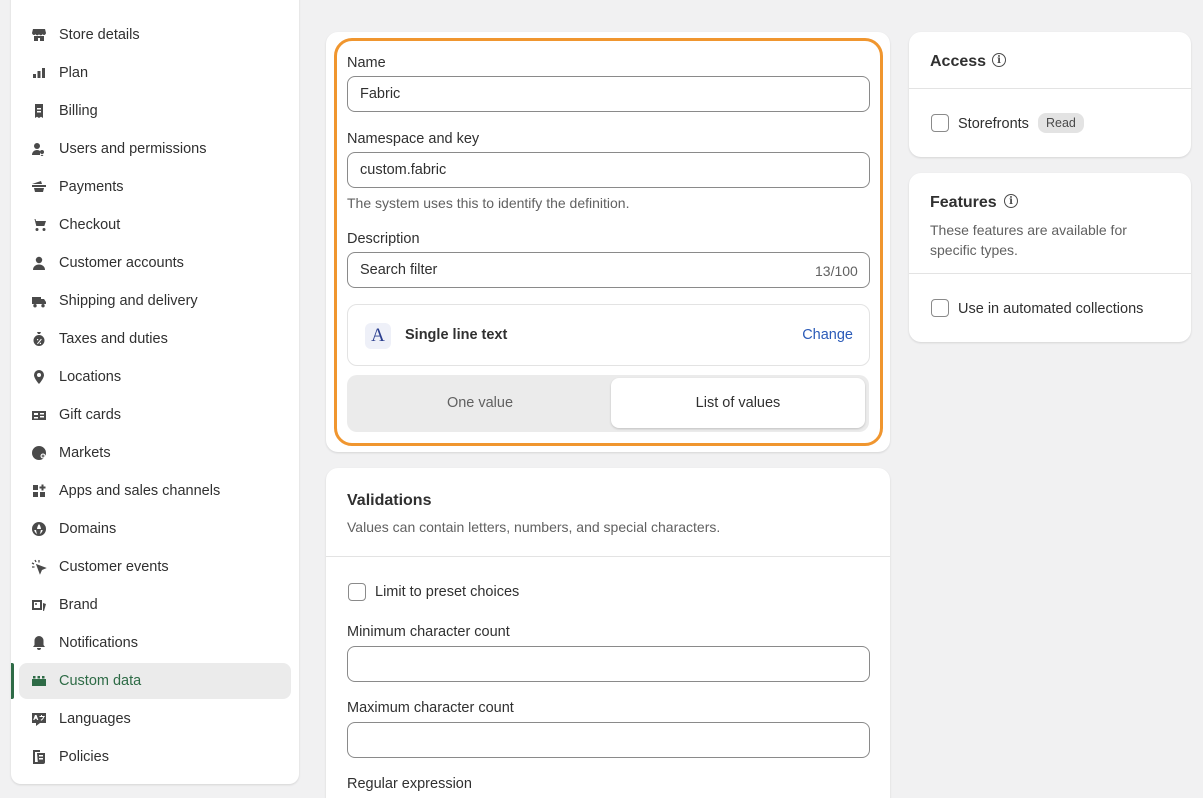 This screenshot has width=1203, height=798. I want to click on namespace-input, so click(608, 170).